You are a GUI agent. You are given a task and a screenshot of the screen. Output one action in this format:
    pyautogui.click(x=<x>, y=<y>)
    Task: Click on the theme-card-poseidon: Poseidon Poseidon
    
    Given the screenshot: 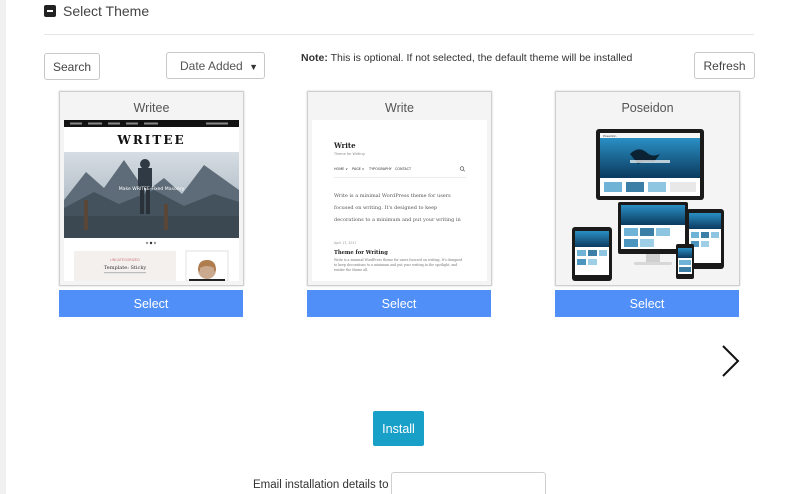 What is the action you would take?
    pyautogui.click(x=647, y=188)
    